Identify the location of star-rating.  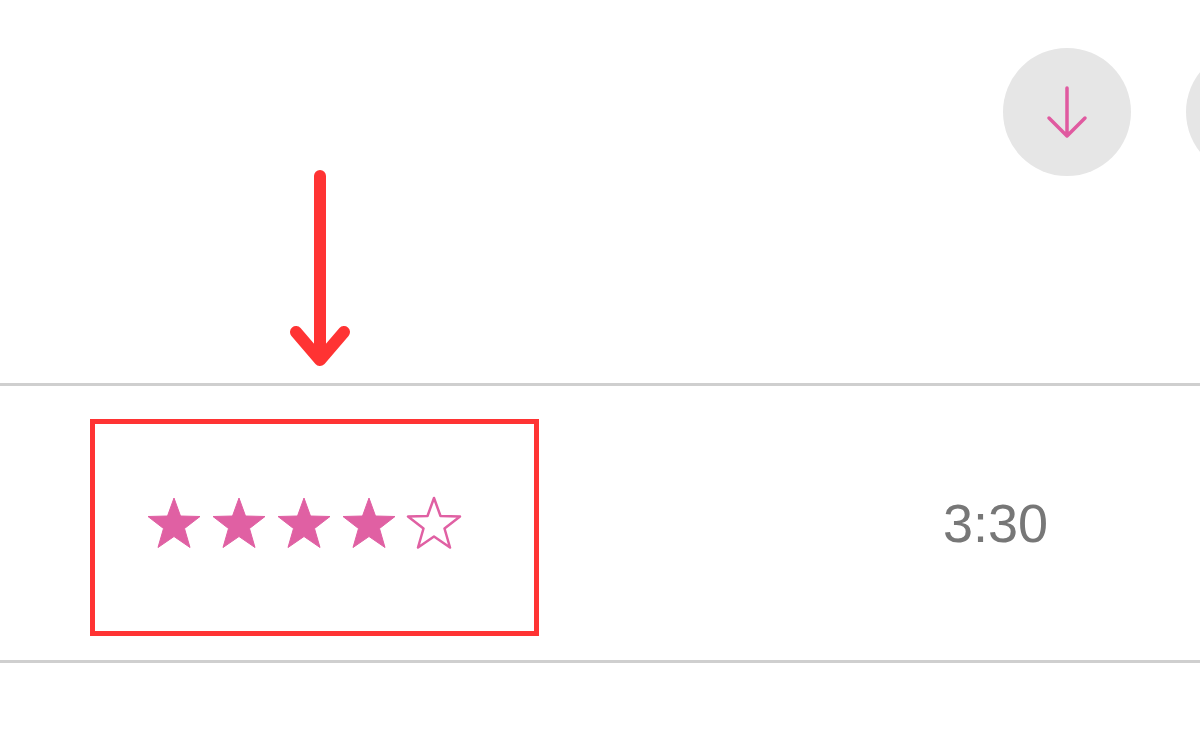
(304, 523).